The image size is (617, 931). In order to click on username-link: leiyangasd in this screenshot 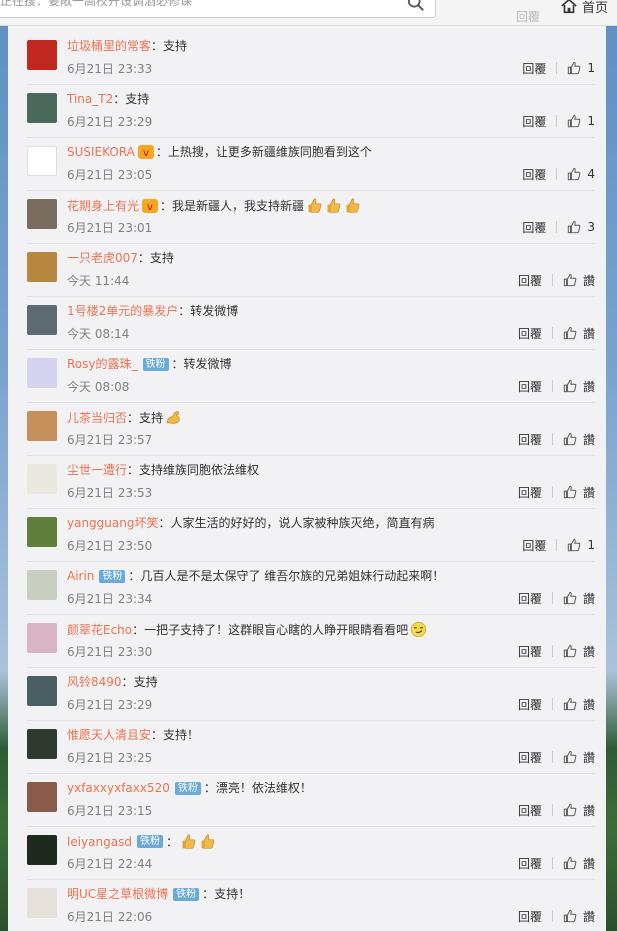, I will do `click(99, 842)`.